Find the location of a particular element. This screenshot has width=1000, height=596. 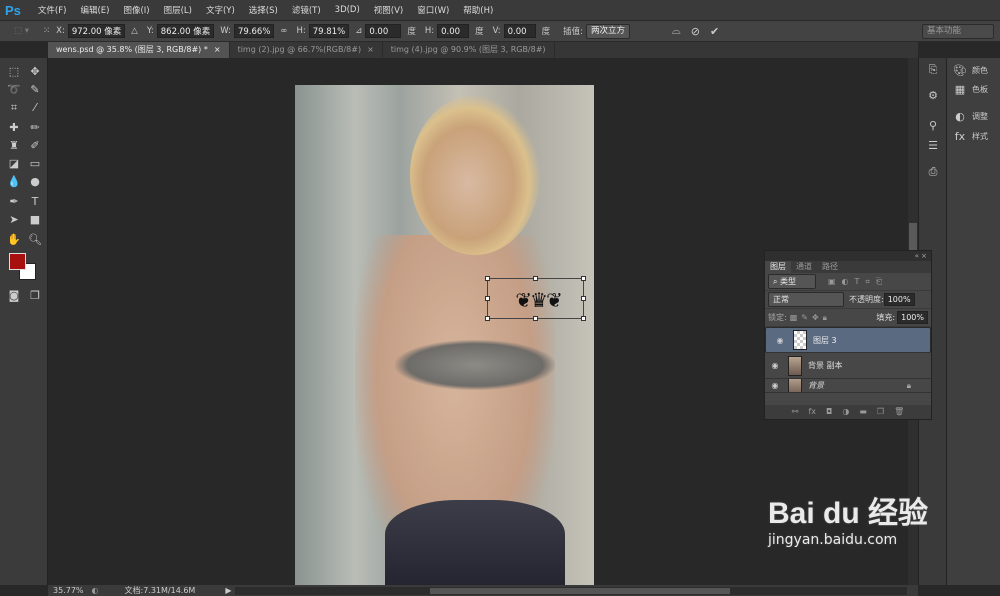

interpolation-select: 两次立方 is located at coordinates (608, 31).